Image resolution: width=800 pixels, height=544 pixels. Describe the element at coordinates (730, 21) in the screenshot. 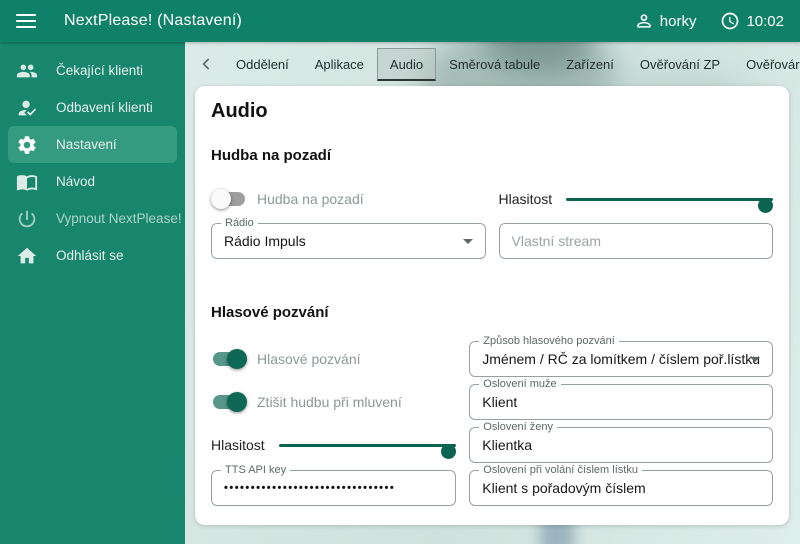

I see `clock-icon` at that location.